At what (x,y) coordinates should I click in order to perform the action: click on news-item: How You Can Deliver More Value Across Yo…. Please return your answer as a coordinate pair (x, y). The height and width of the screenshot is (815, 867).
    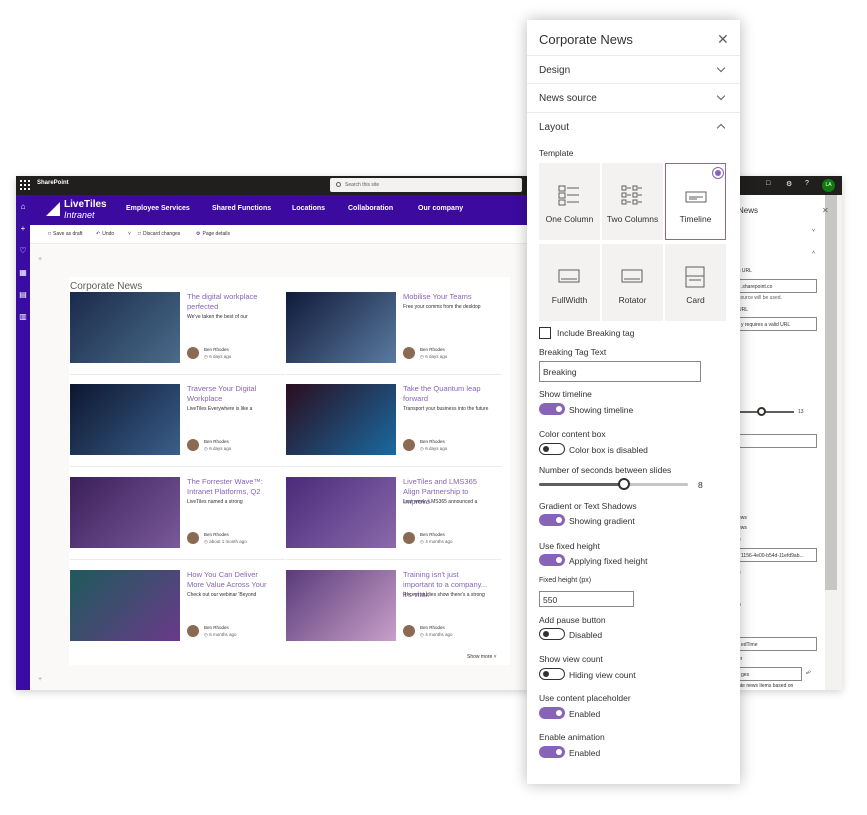
    Looking at the image, I should click on (170, 608).